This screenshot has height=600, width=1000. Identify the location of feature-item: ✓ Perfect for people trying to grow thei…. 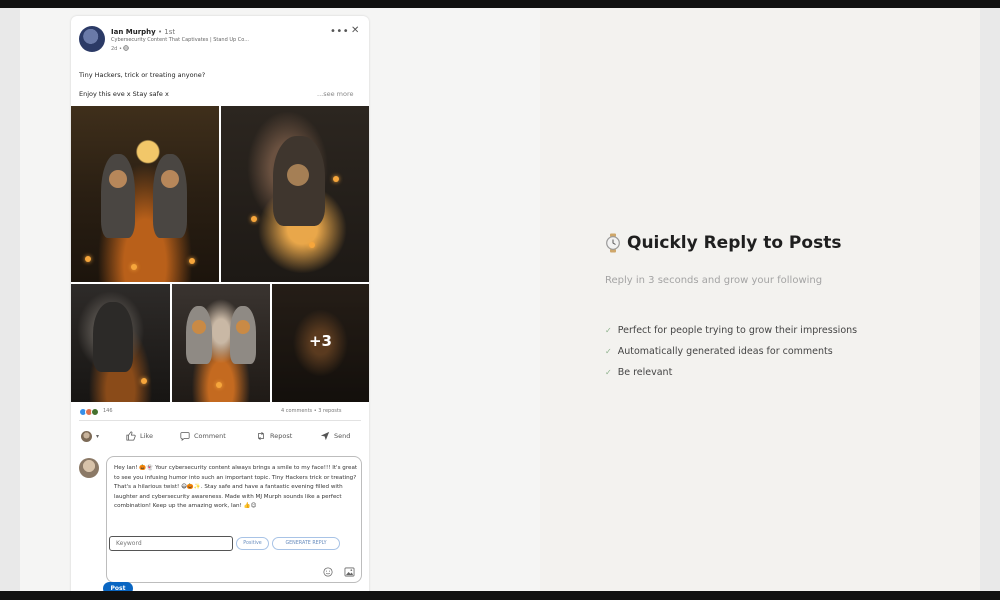
(731, 330).